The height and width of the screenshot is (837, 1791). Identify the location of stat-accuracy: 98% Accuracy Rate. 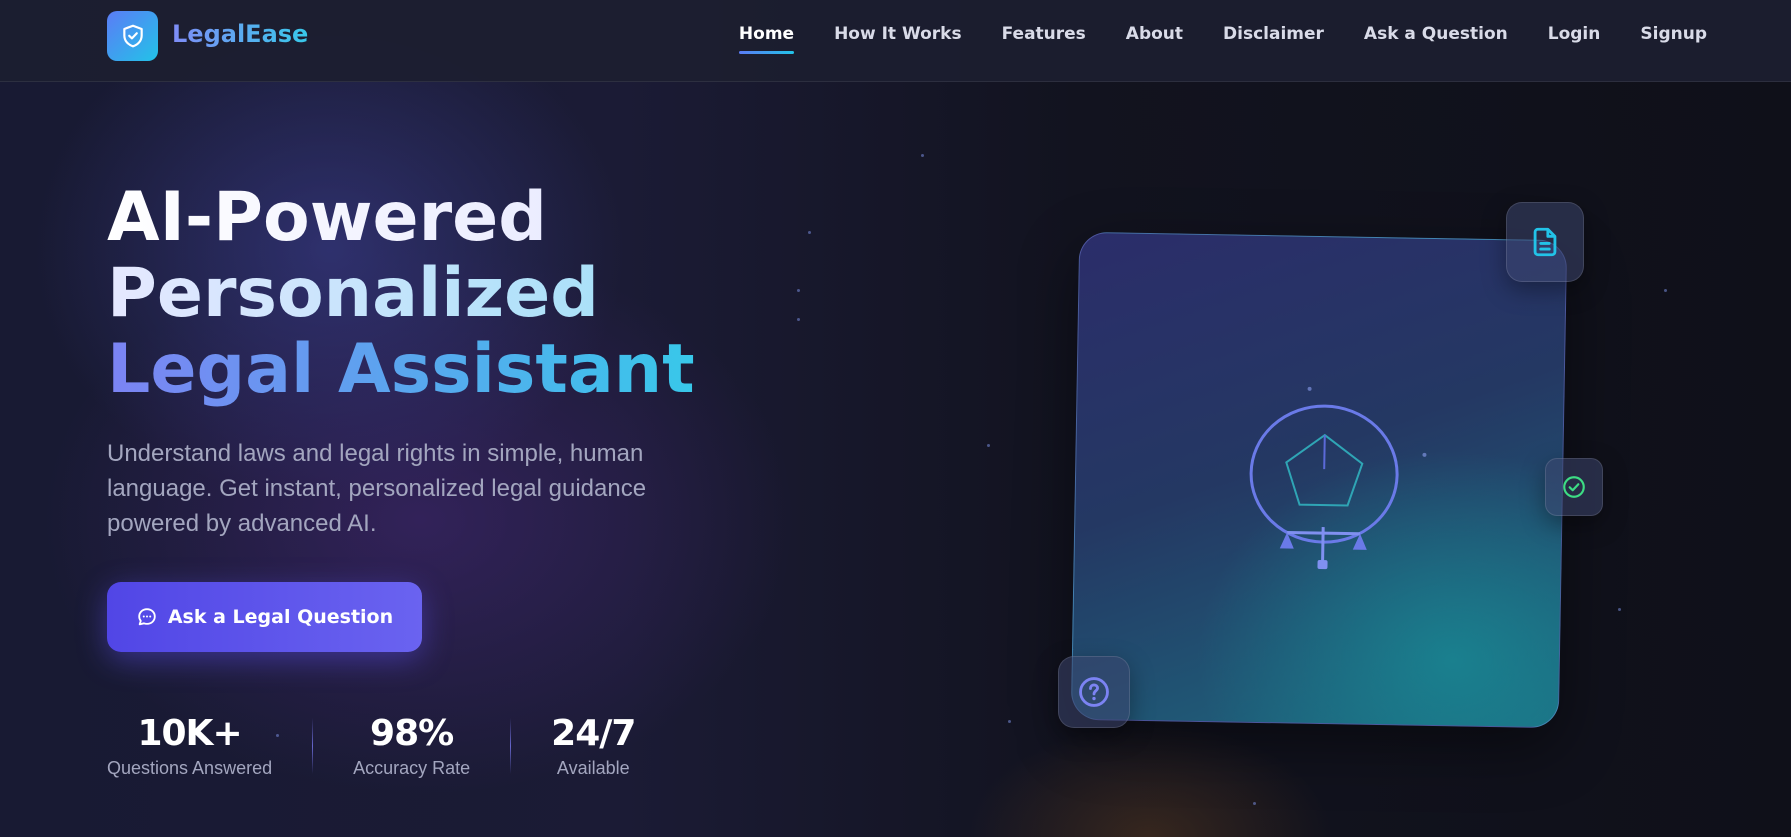
(411, 745).